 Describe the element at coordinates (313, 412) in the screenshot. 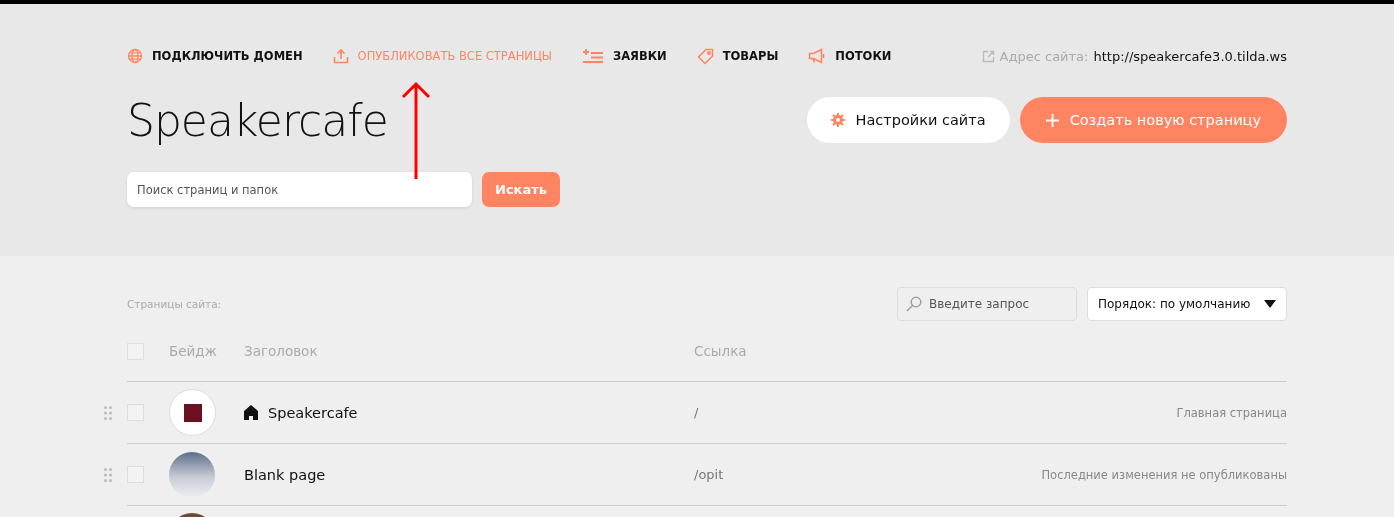

I see `page-title-link: Speakercafe` at that location.